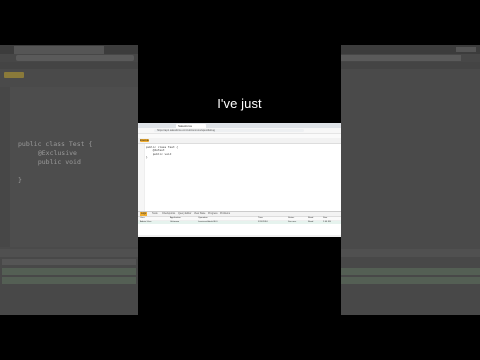  What do you see at coordinates (466, 49) in the screenshot?
I see `right-window-controls` at bounding box center [466, 49].